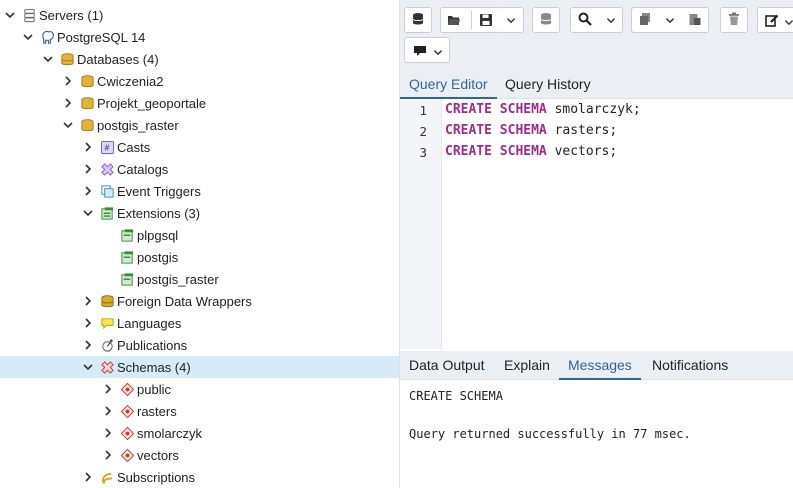  What do you see at coordinates (107, 191) in the screenshot?
I see `event-triggers-icon` at bounding box center [107, 191].